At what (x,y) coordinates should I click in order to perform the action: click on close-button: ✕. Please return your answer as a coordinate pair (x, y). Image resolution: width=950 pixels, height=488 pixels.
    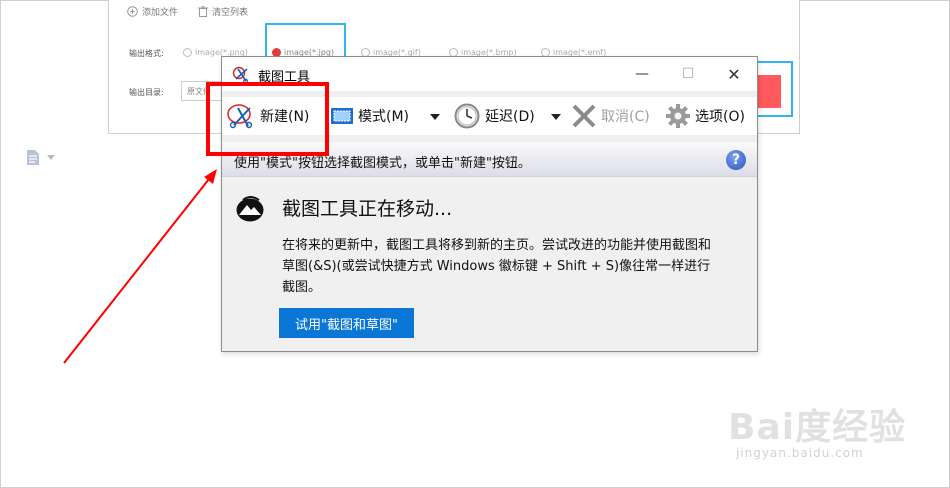
    Looking at the image, I should click on (734, 74).